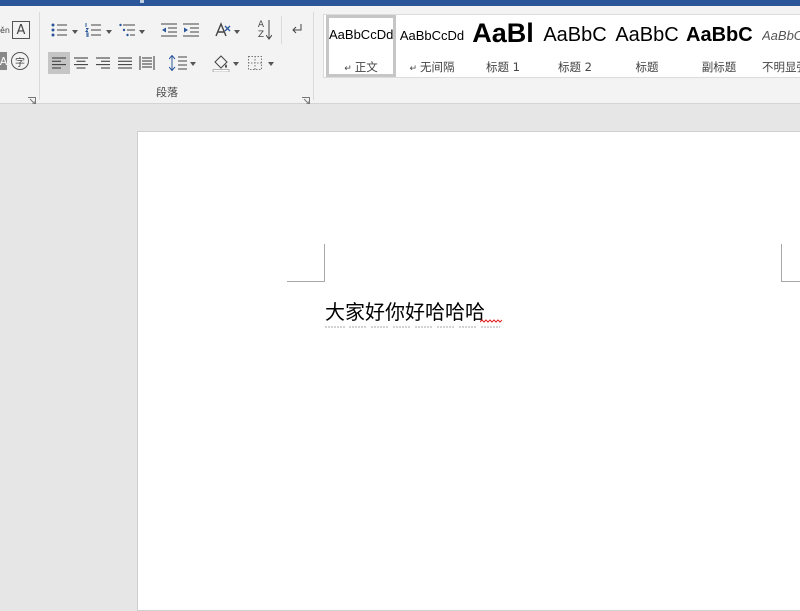 Image resolution: width=800 pixels, height=611 pixels. Describe the element at coordinates (59, 63) in the screenshot. I see `align-left-icon` at that location.